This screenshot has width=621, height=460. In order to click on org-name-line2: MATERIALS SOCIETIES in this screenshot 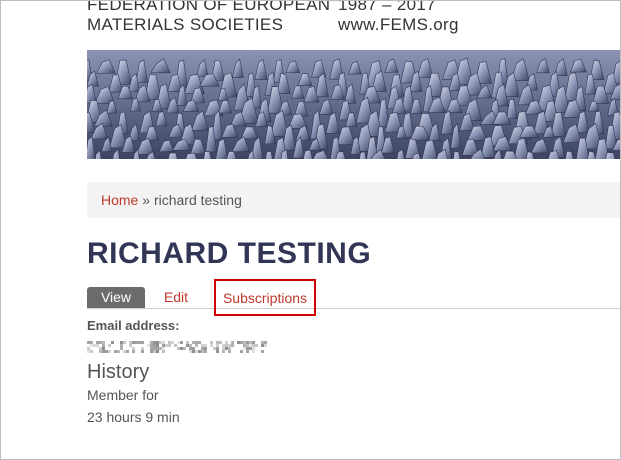, I will do `click(185, 24)`.